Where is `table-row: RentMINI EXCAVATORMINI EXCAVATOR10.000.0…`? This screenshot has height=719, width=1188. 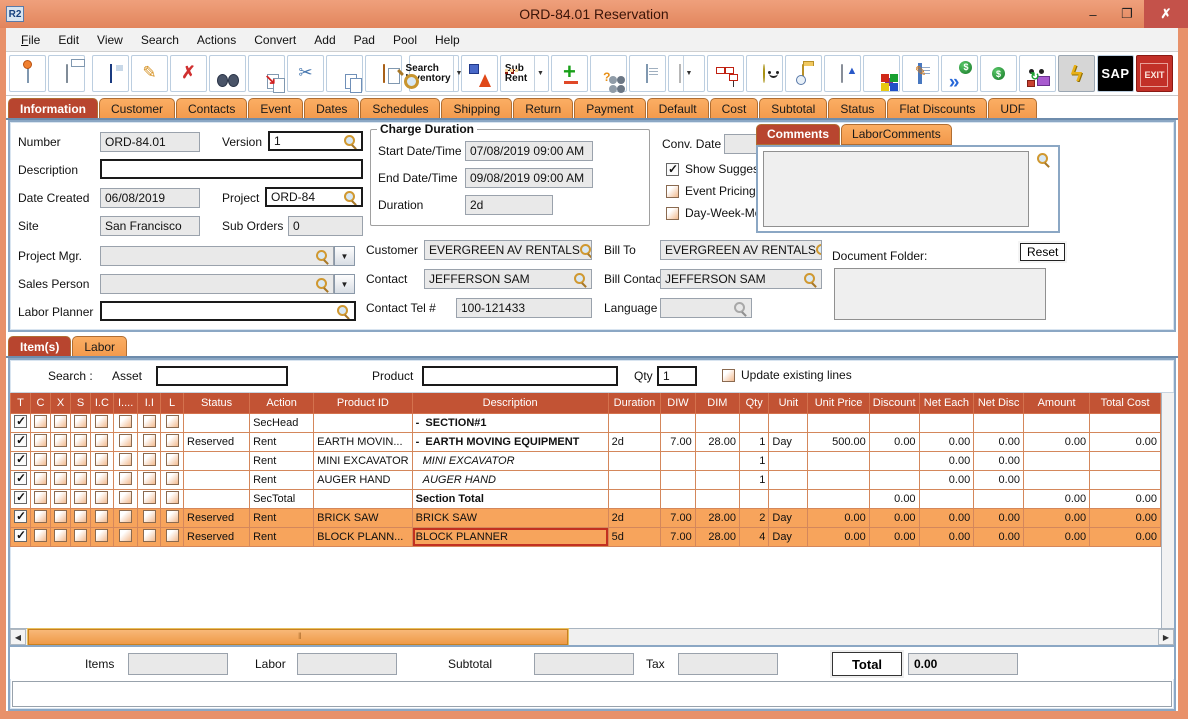 table-row: RentMINI EXCAVATORMINI EXCAVATOR10.000.0… is located at coordinates (585, 460).